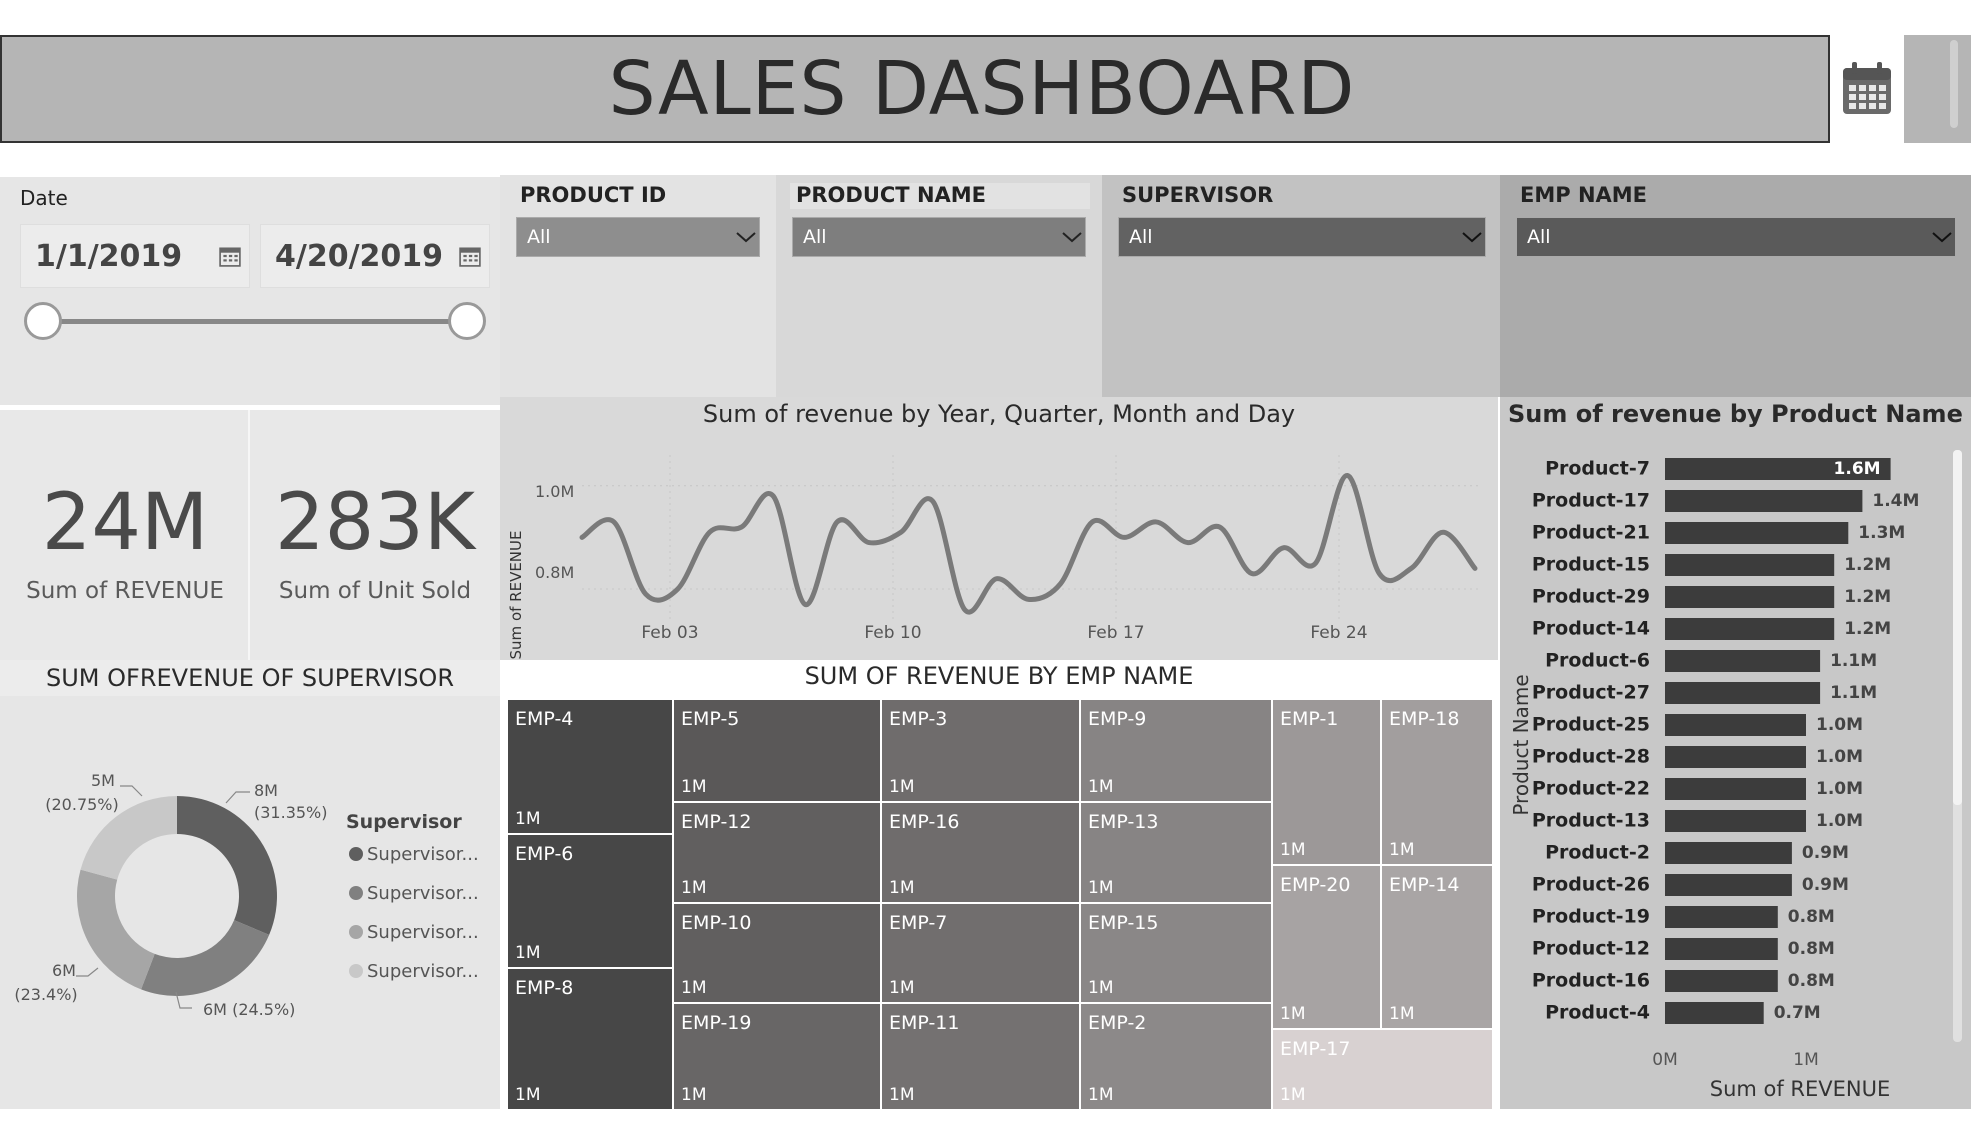 This screenshot has width=1971, height=1125. I want to click on filter-supervisor: SUPERVISOR All, so click(1301, 286).